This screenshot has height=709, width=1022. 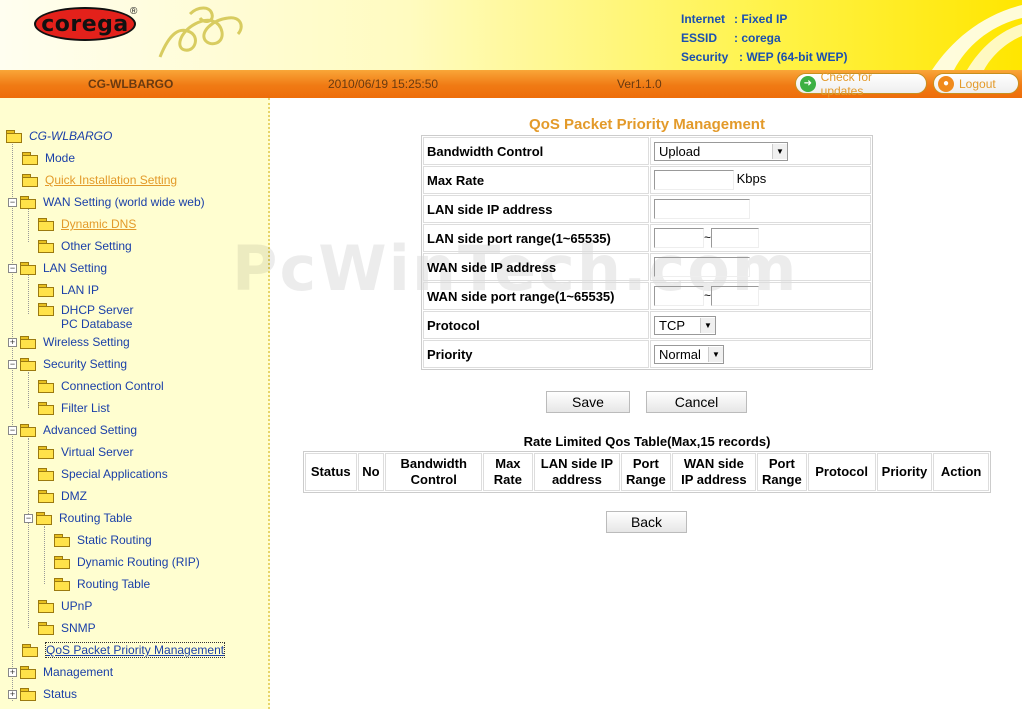 What do you see at coordinates (331, 472) in the screenshot?
I see `column-header: Status` at bounding box center [331, 472].